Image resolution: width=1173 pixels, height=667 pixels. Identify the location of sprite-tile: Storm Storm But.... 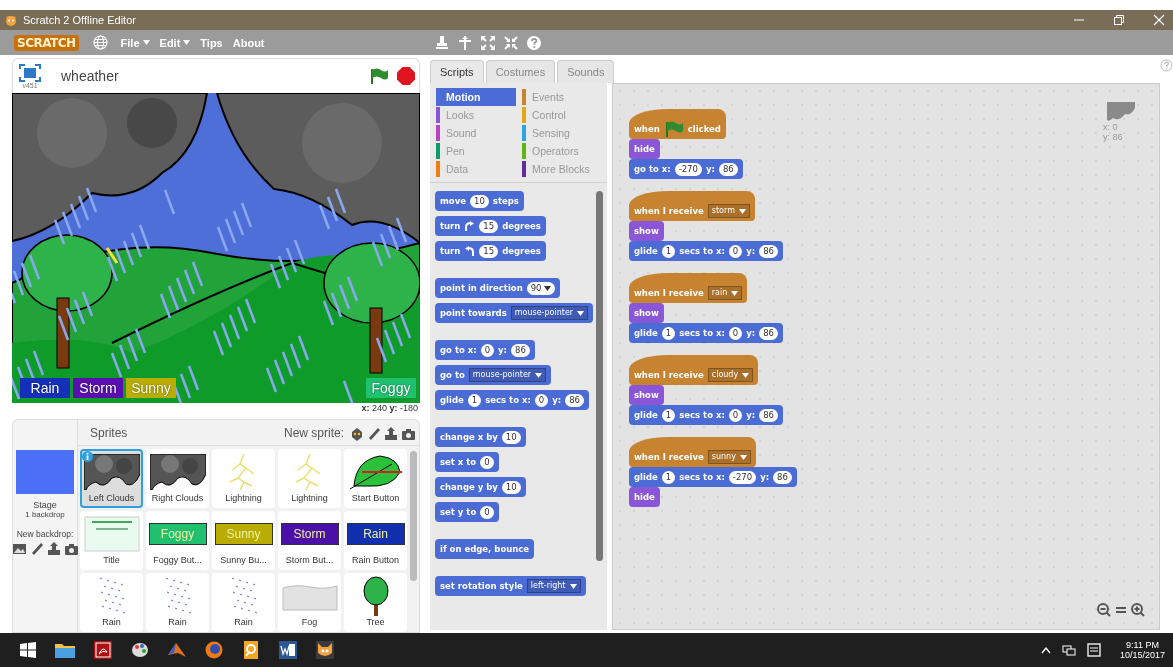
(309, 540).